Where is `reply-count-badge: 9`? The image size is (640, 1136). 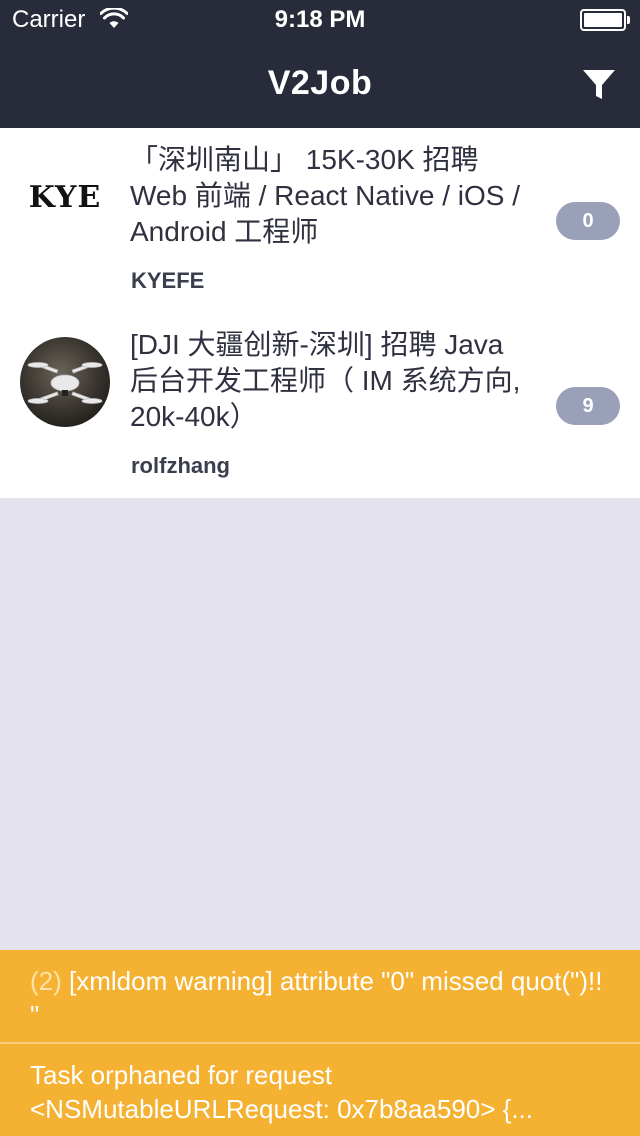
reply-count-badge: 9 is located at coordinates (588, 406).